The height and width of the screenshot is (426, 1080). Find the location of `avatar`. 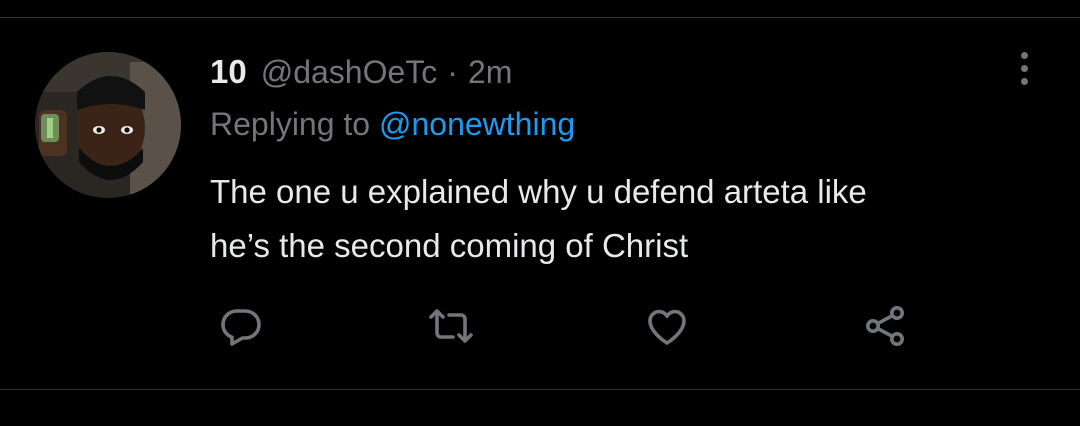

avatar is located at coordinates (108, 125).